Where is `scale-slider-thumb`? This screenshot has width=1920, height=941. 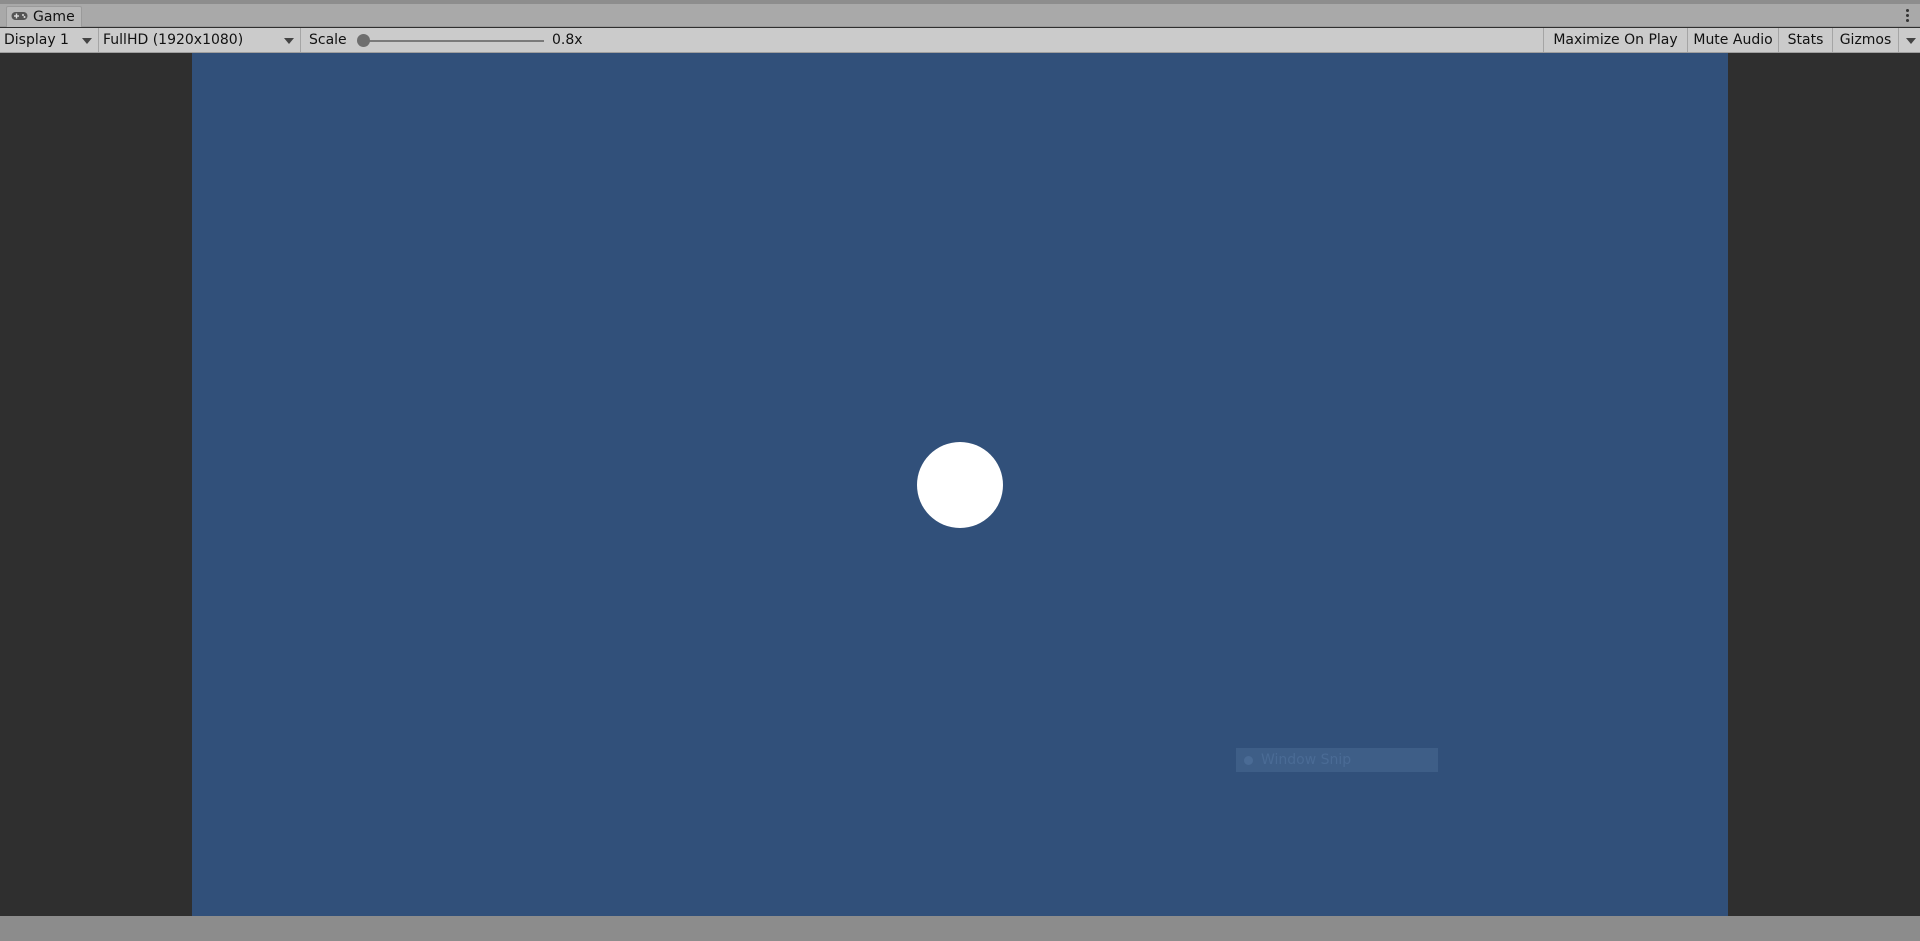
scale-slider-thumb is located at coordinates (363, 40).